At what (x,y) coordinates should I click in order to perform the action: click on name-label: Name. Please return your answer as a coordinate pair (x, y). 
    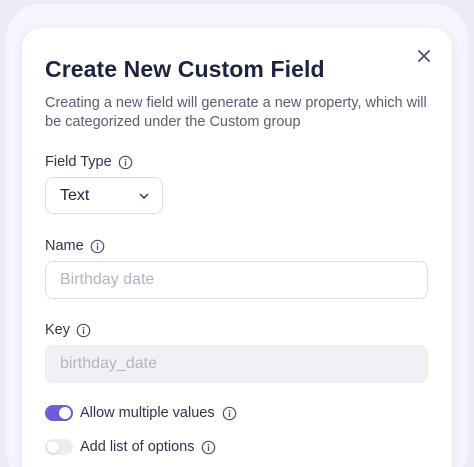
    Looking at the image, I should click on (64, 246).